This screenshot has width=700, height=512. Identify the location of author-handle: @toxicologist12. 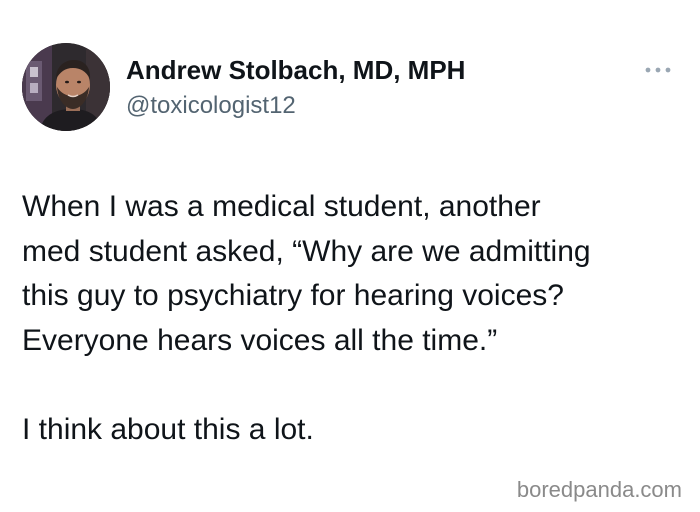
(211, 106).